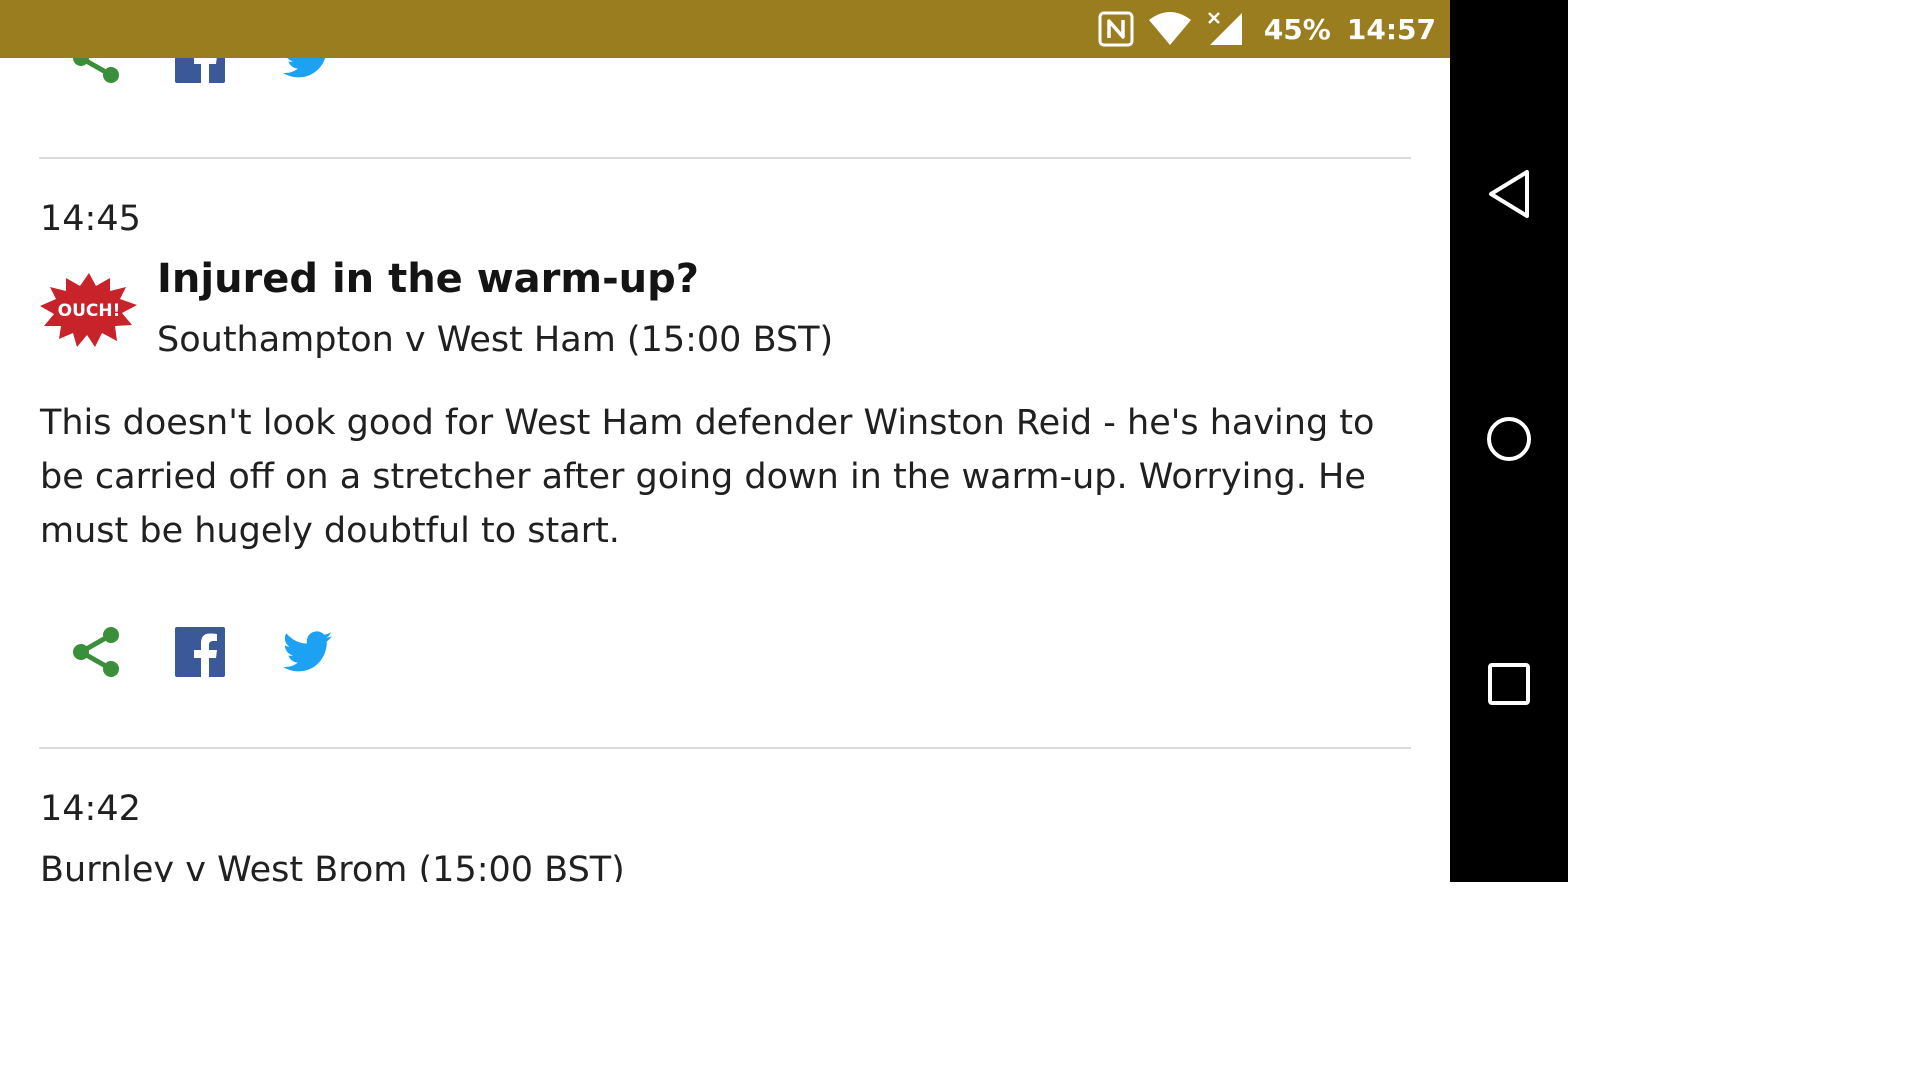 This screenshot has height=1080, width=1920. I want to click on battery-level: 45%, so click(1297, 29).